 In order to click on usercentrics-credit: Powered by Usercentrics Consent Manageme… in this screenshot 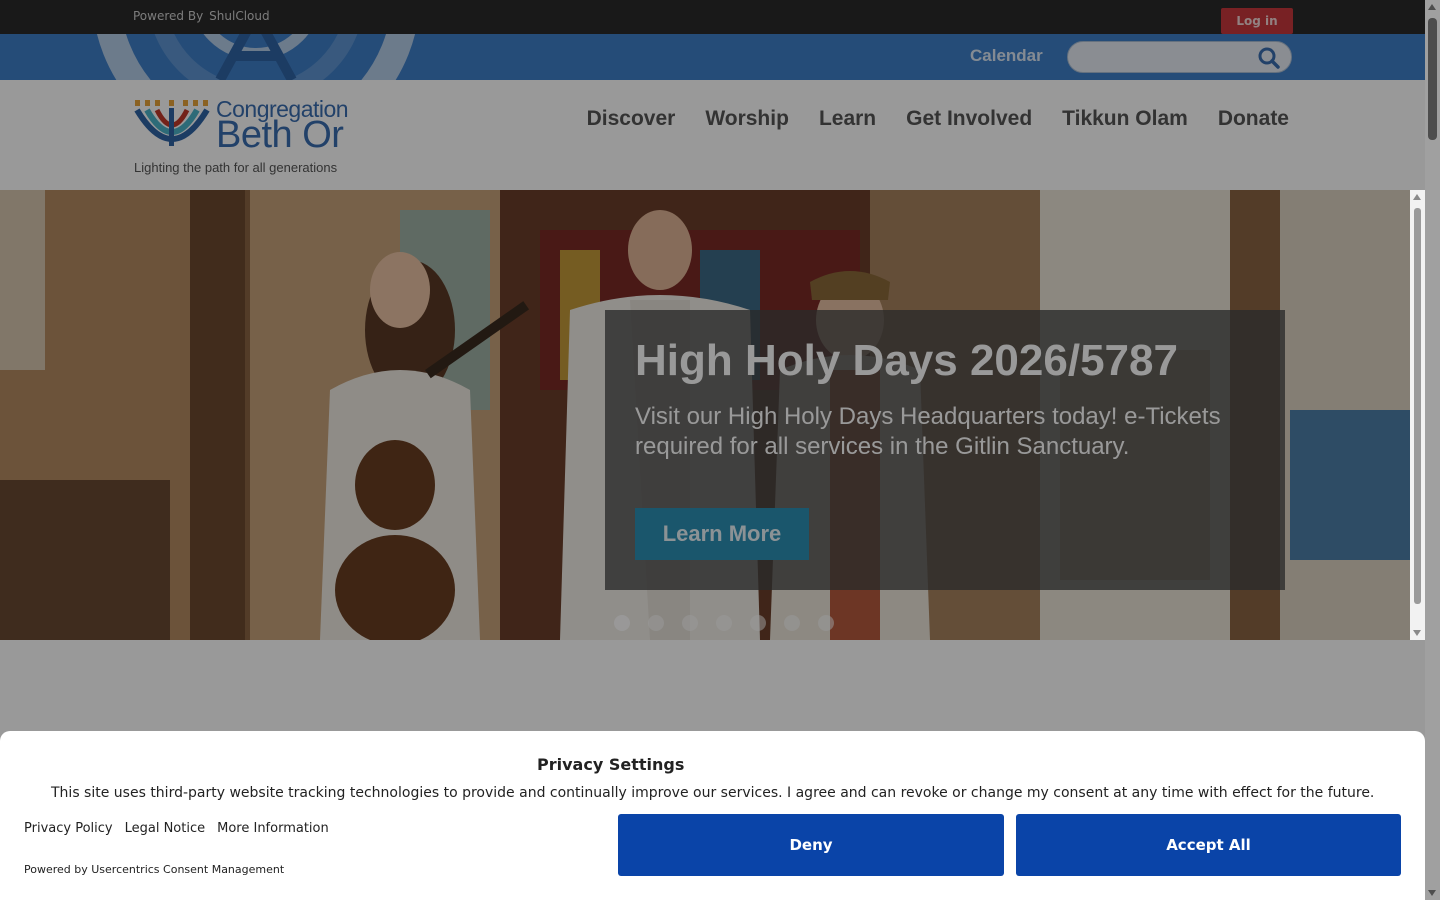, I will do `click(154, 869)`.